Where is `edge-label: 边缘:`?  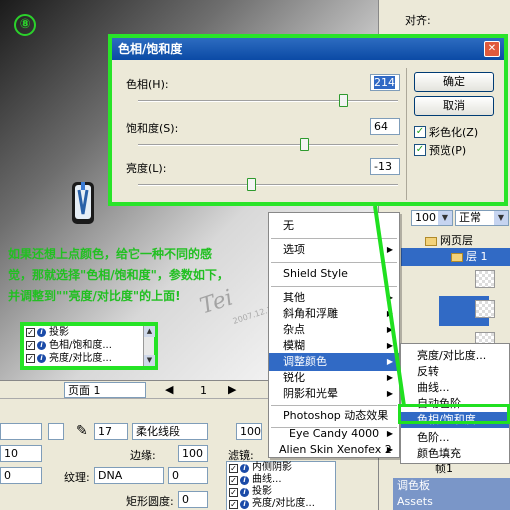
edge-label: 边缘: is located at coordinates (143, 455).